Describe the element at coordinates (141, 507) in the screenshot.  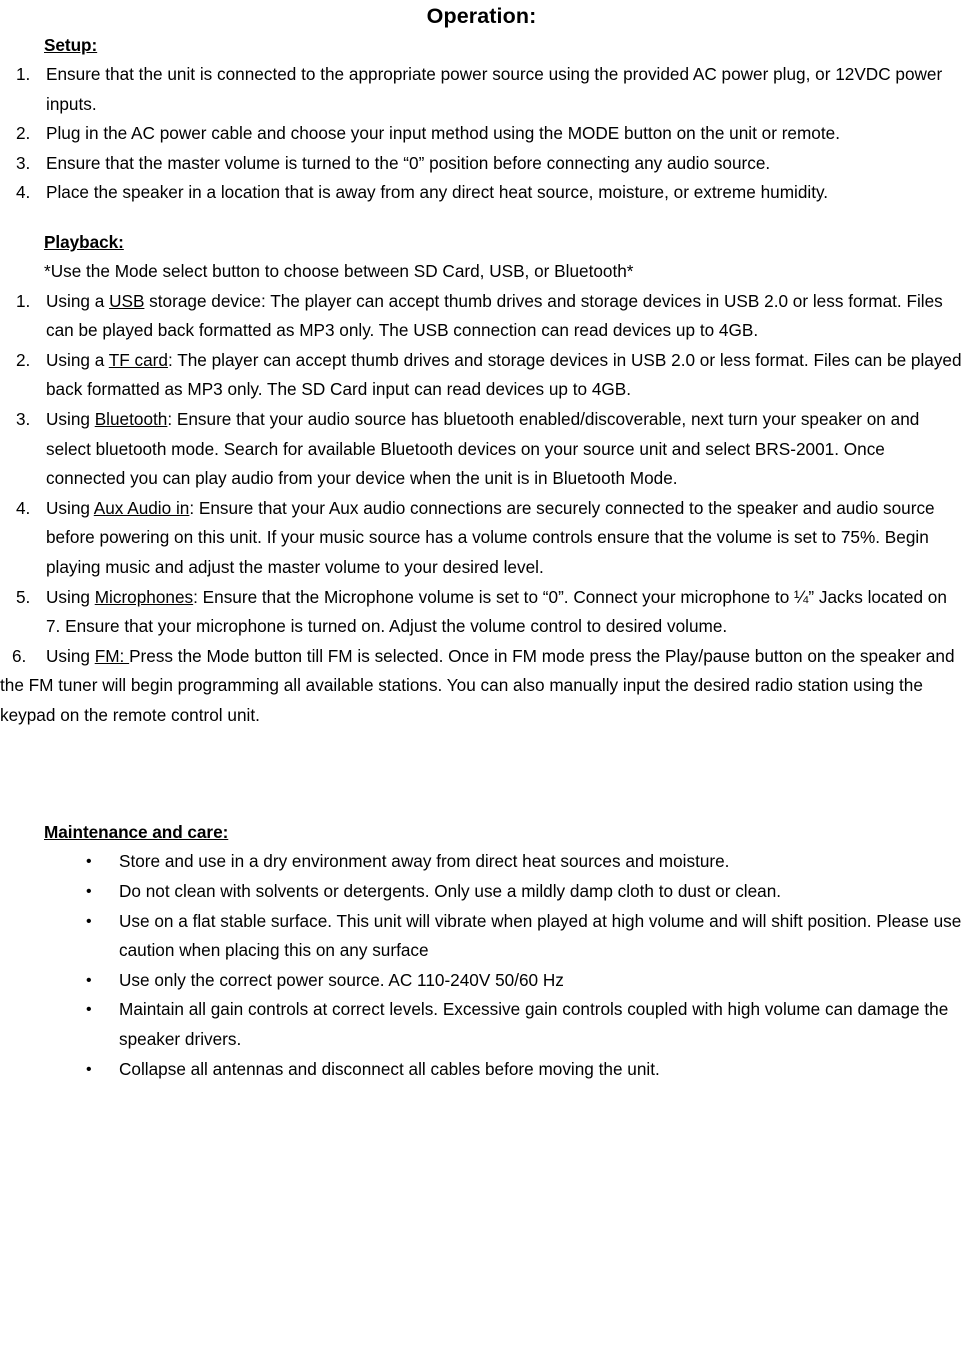
I see `list-item-keyword: Aux Audio in` at that location.